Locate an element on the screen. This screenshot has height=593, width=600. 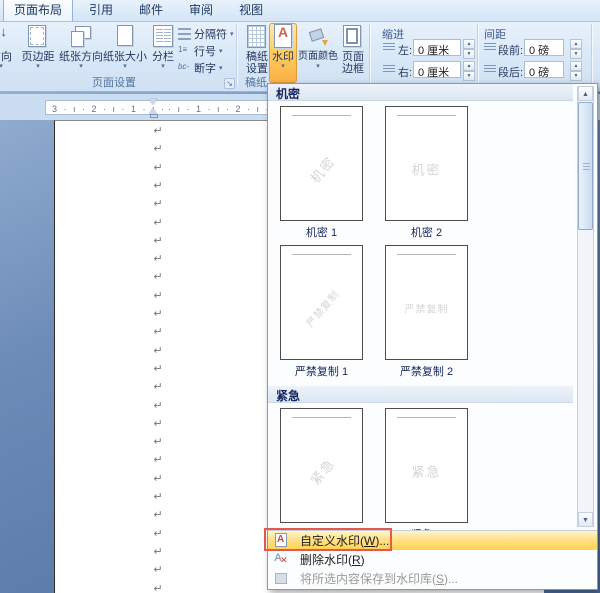
watermark-thumbnail-机密 1: 机密机密 1 is located at coordinates (321, 173).